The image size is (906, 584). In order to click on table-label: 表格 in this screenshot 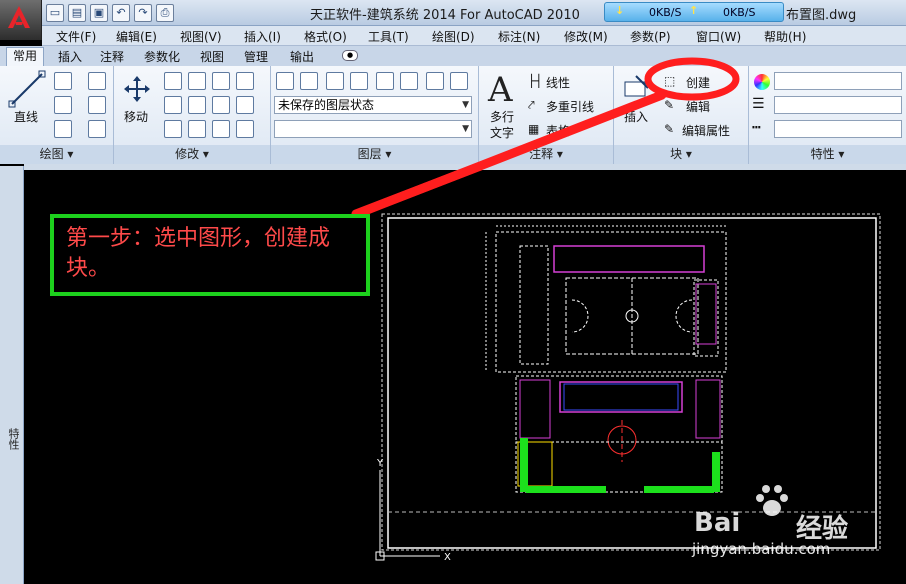, I will do `click(558, 130)`.